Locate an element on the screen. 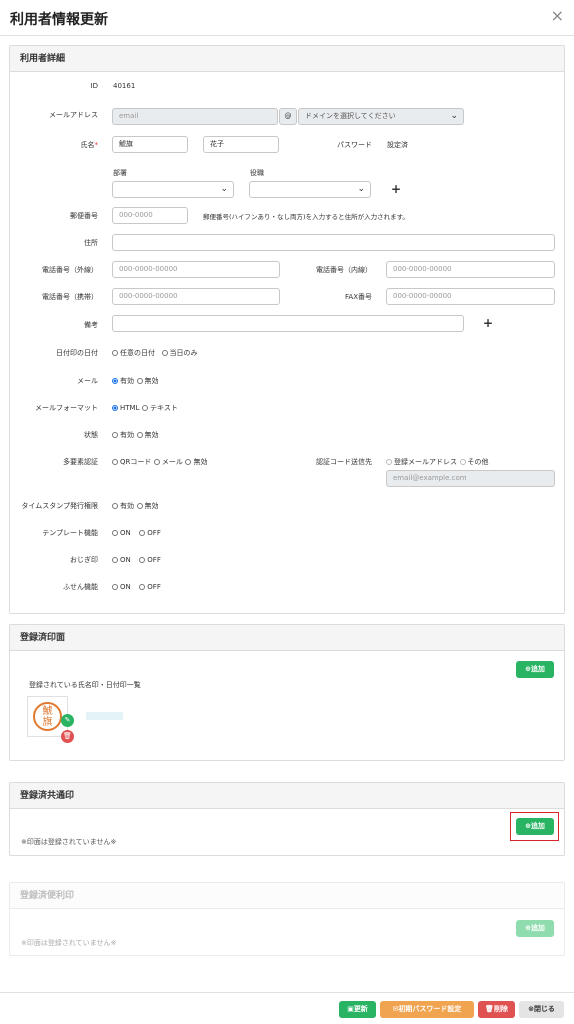 This screenshot has height=1024, width=574. fusen-option-on: ON is located at coordinates (121, 586).